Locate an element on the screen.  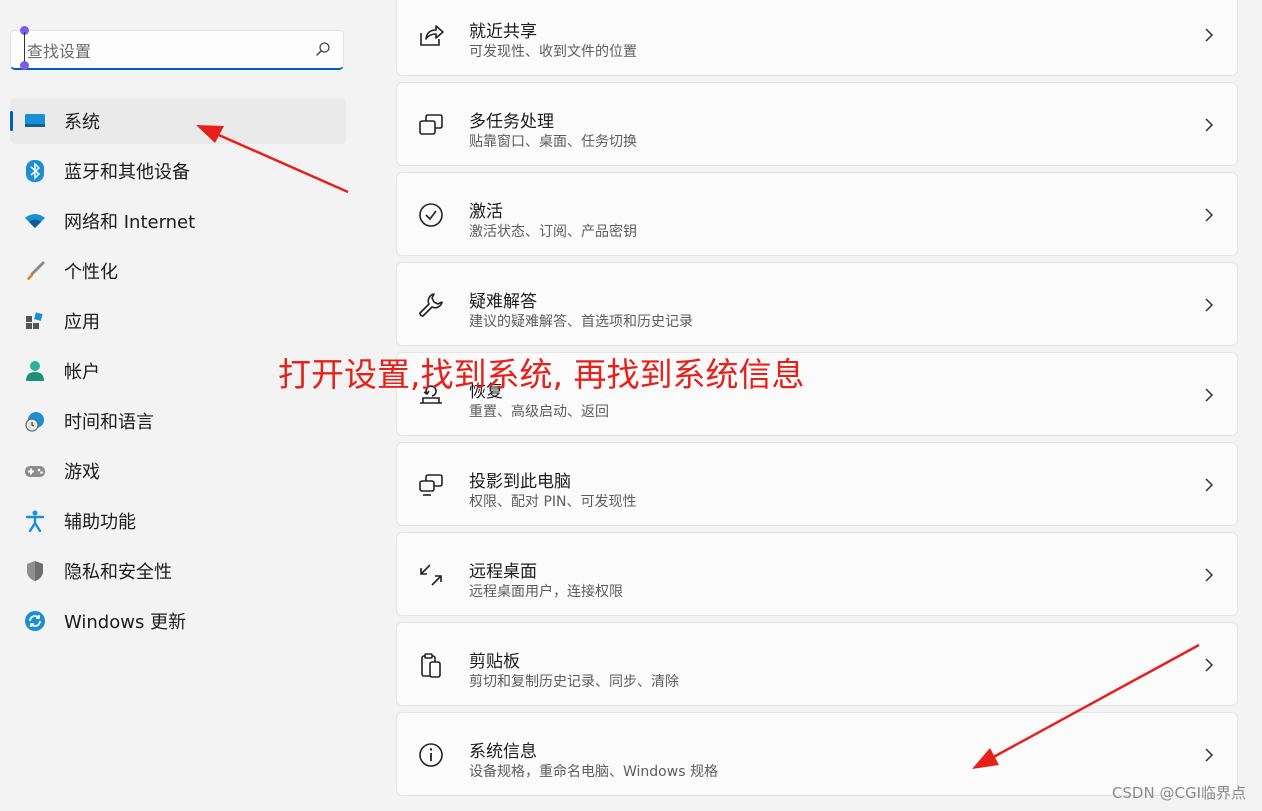
card-title: 投影到此电脑 is located at coordinates (520, 482).